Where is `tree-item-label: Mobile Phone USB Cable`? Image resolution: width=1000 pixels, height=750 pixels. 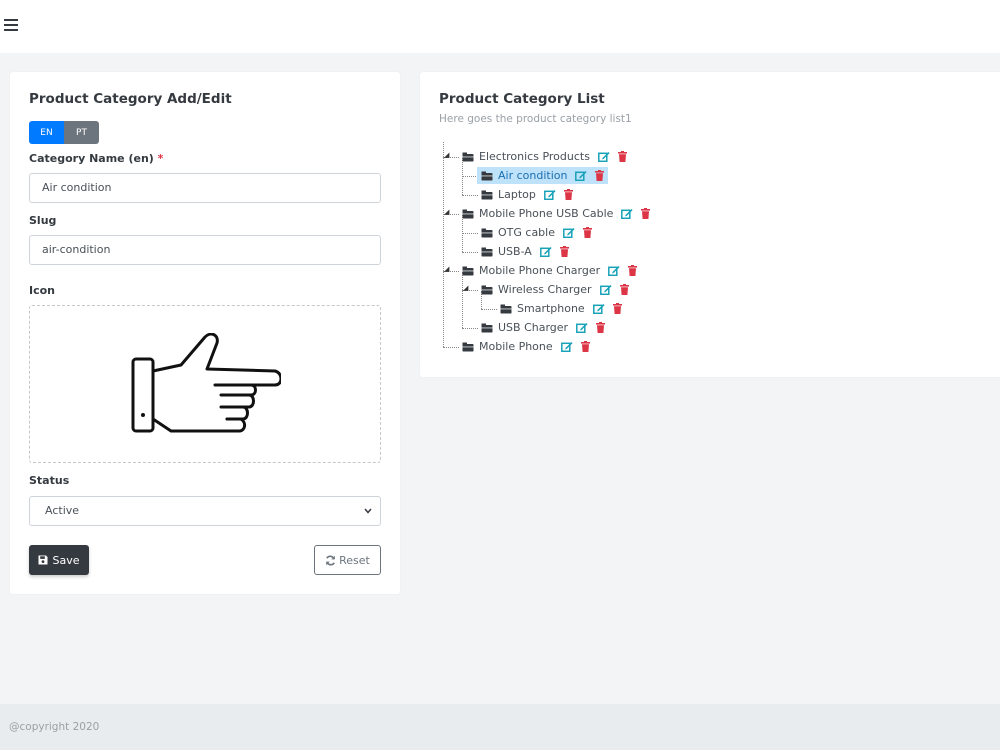
tree-item-label: Mobile Phone USB Cable is located at coordinates (546, 213).